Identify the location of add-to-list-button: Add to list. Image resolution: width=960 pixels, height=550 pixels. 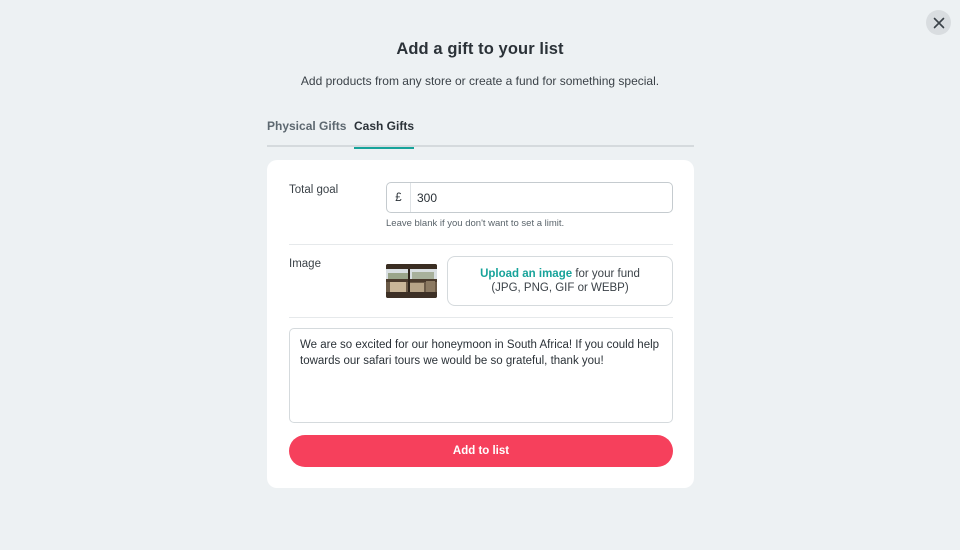
(481, 451).